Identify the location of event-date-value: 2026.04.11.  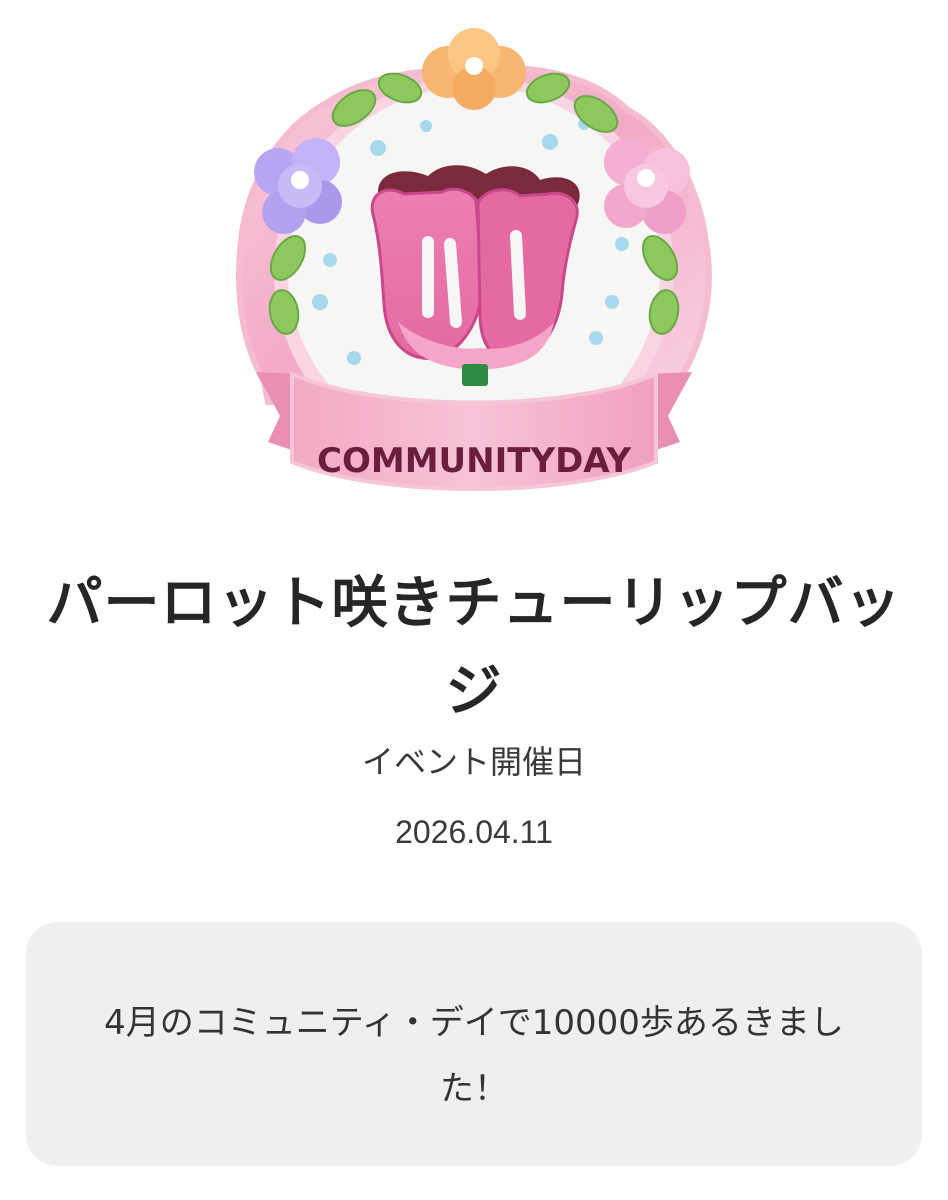
(474, 832).